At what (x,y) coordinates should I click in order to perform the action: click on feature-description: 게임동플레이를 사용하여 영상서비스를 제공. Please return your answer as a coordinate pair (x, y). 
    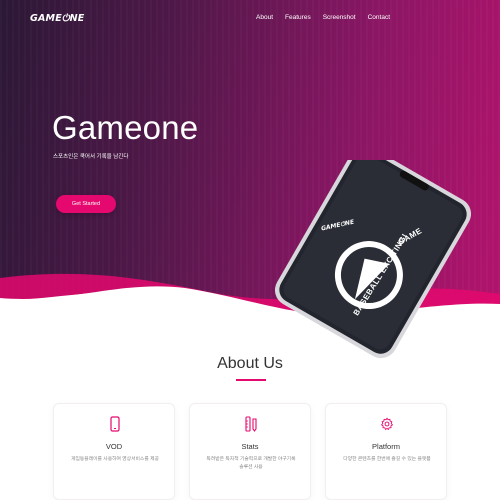
    Looking at the image, I should click on (115, 459).